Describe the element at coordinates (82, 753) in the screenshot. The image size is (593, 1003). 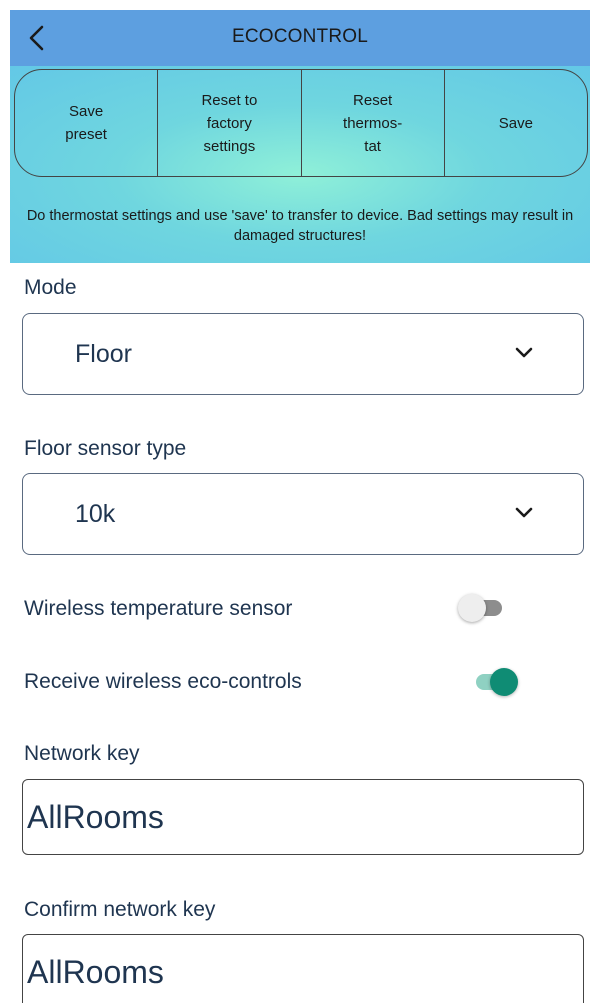
I see `network-key-label: Network key` at that location.